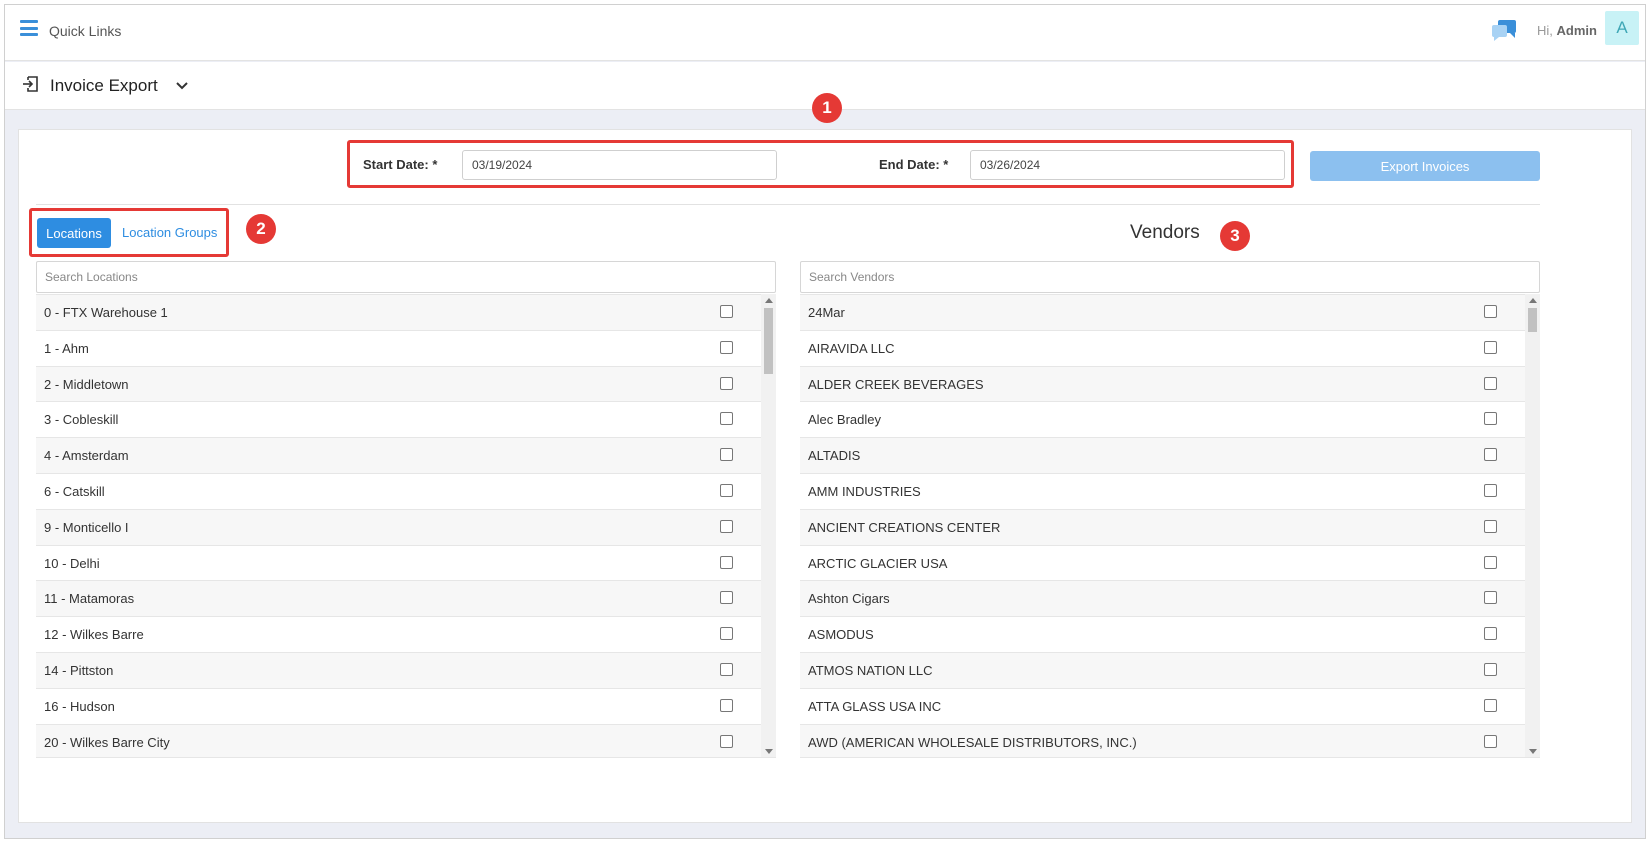  I want to click on menu-icon, so click(29, 28).